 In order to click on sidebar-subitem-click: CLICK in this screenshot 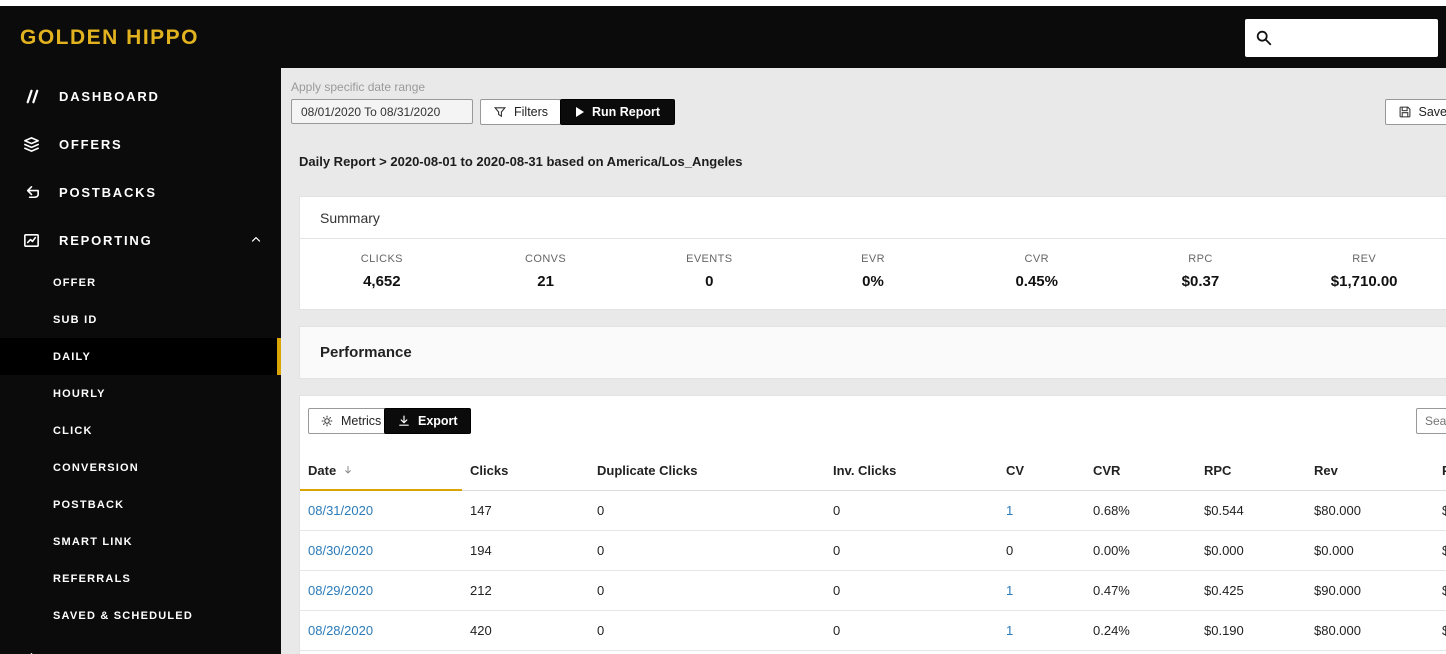, I will do `click(140, 430)`.